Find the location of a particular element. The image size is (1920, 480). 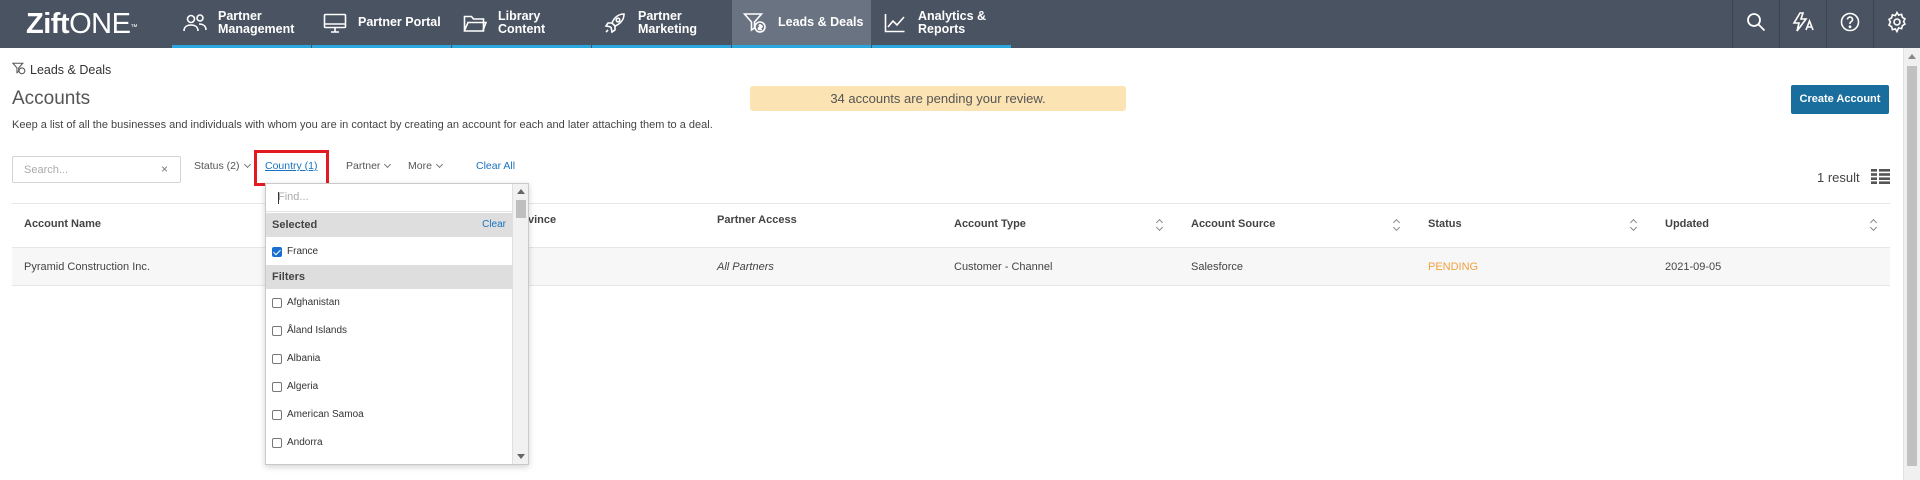

more-filter-label: More is located at coordinates (420, 166).